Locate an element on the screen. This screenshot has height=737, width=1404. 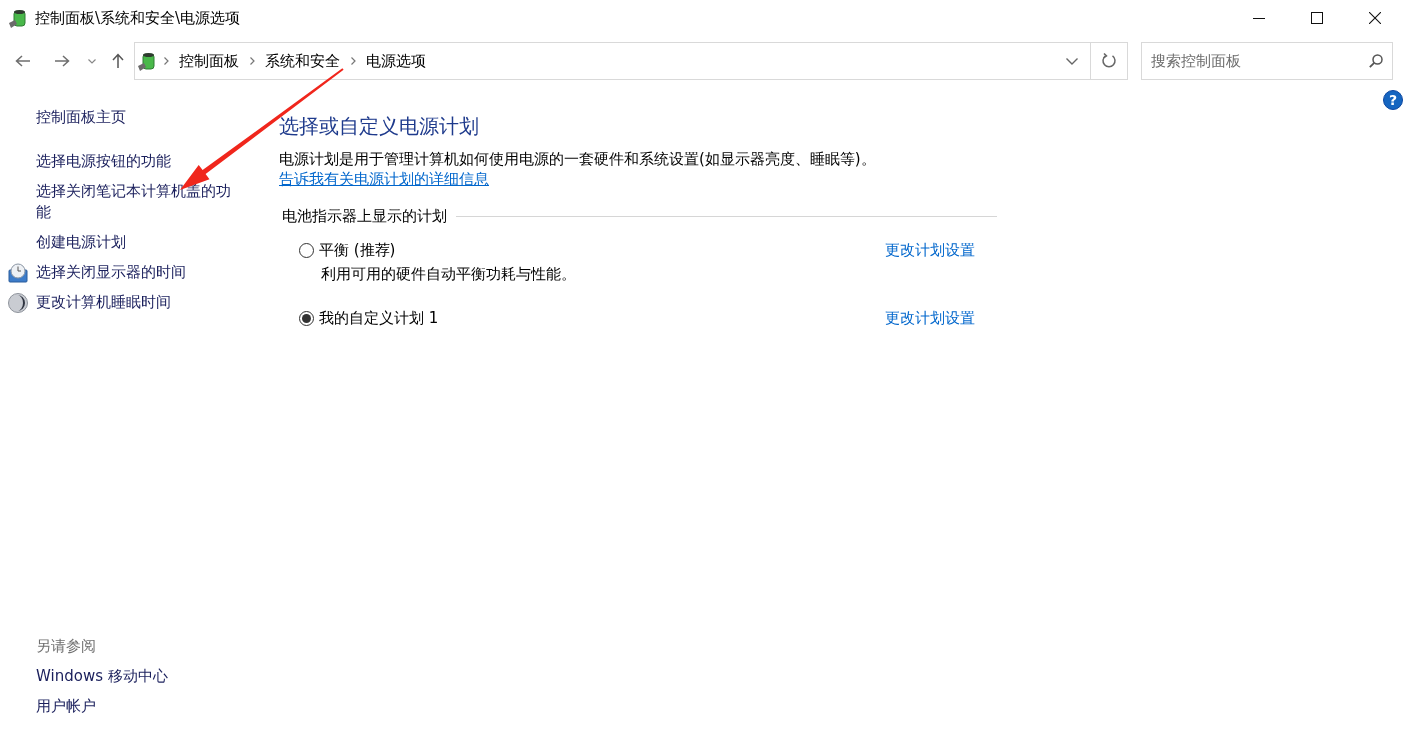
search-icon is located at coordinates (1376, 61).